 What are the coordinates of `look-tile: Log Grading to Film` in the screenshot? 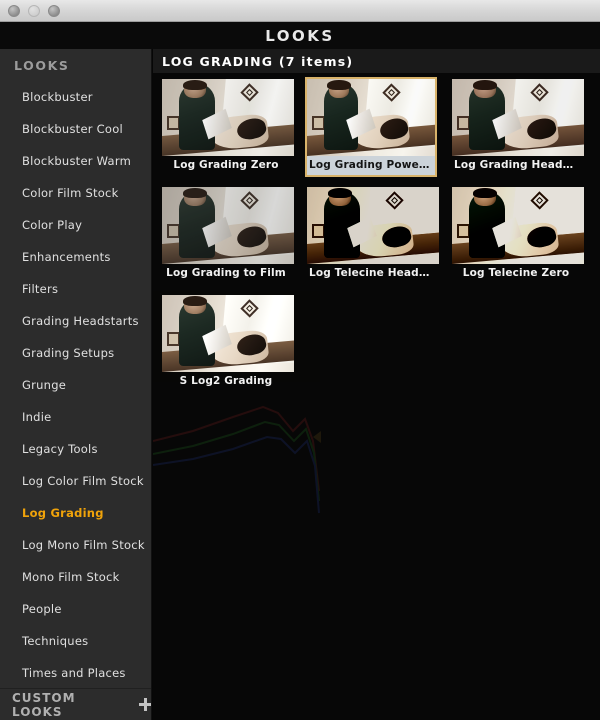 It's located at (227, 235).